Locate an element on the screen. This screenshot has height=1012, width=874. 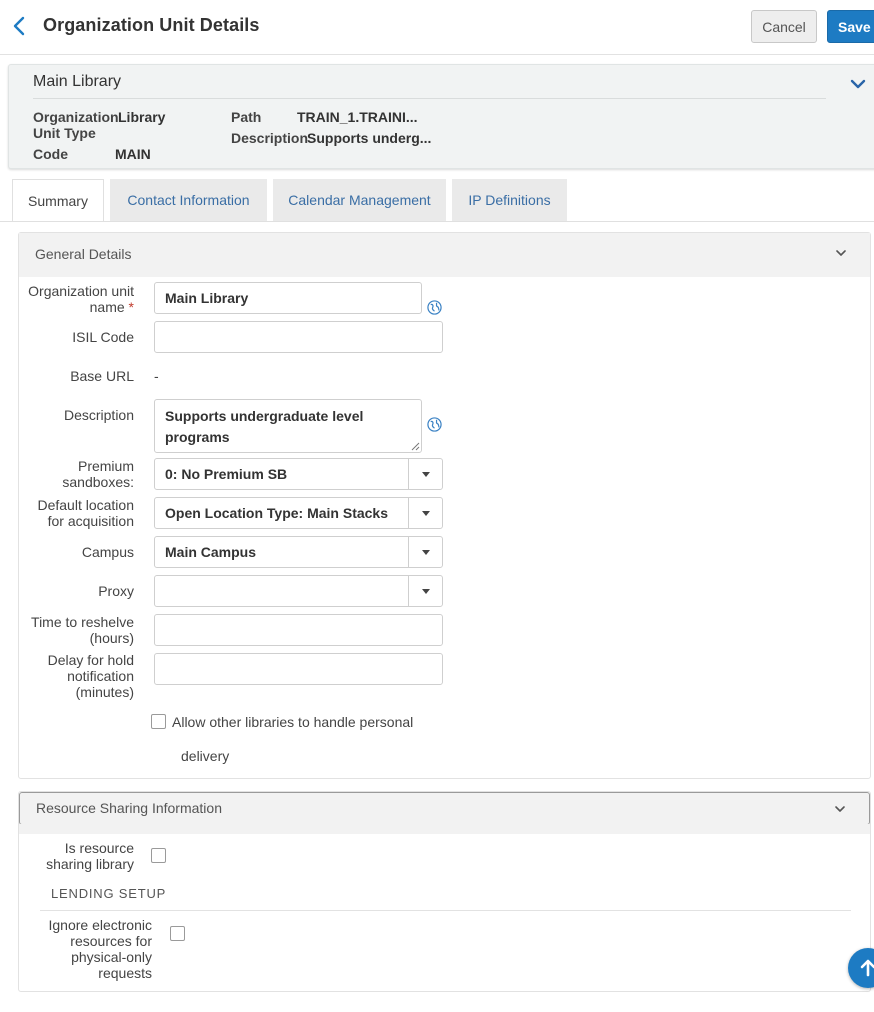
is-resource-sharing-library-checkbox is located at coordinates (158, 855).